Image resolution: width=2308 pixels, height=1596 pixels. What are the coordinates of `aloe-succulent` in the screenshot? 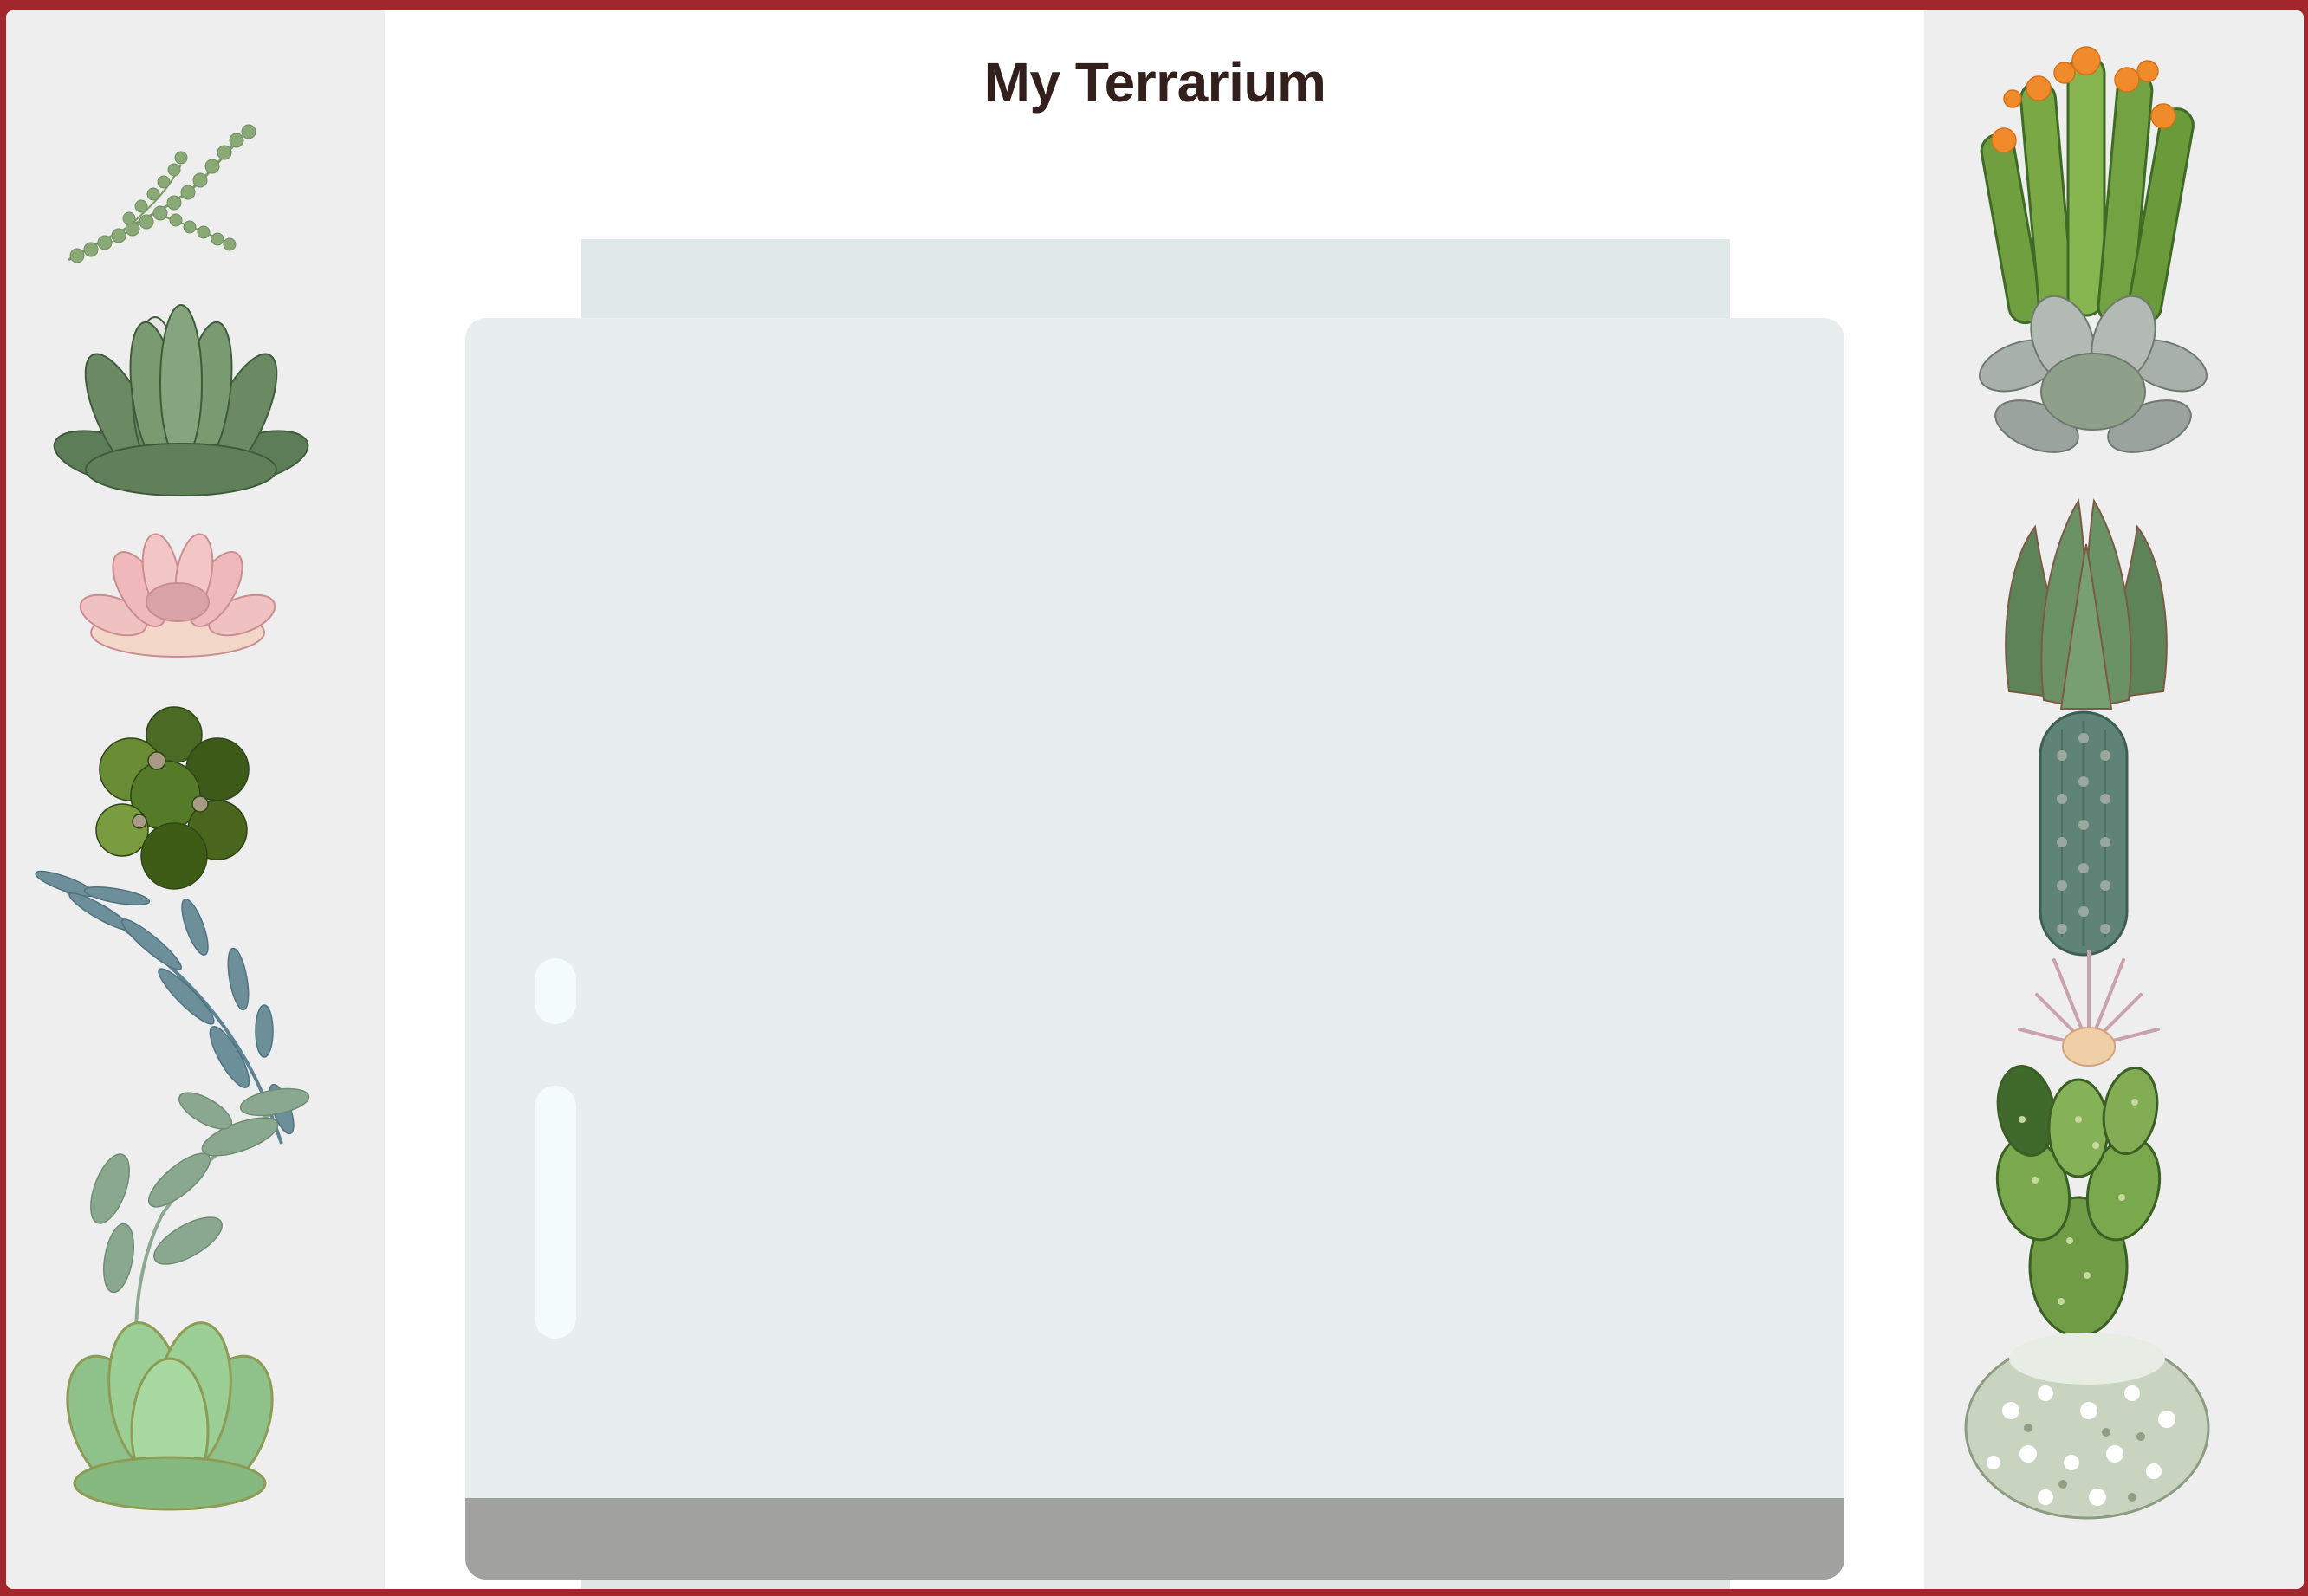 It's located at (2086, 603).